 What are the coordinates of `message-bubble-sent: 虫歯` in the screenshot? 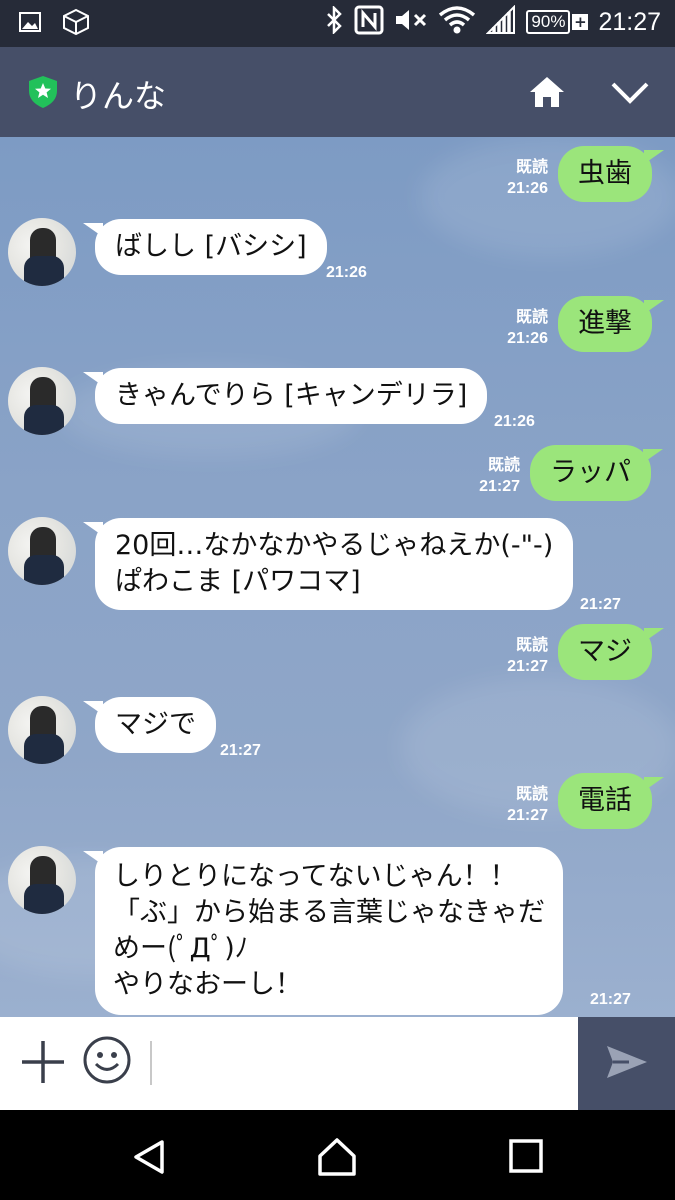 It's located at (611, 174).